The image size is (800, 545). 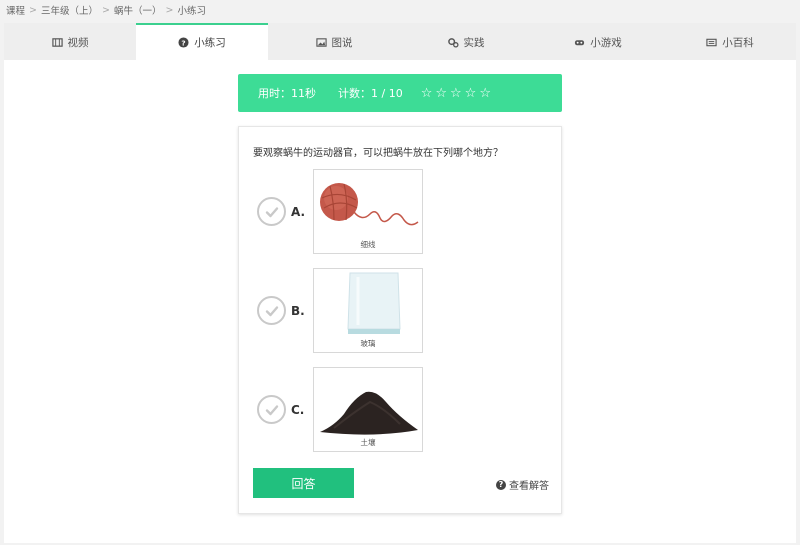 I want to click on option-c: C. 土壤, so click(x=340, y=409).